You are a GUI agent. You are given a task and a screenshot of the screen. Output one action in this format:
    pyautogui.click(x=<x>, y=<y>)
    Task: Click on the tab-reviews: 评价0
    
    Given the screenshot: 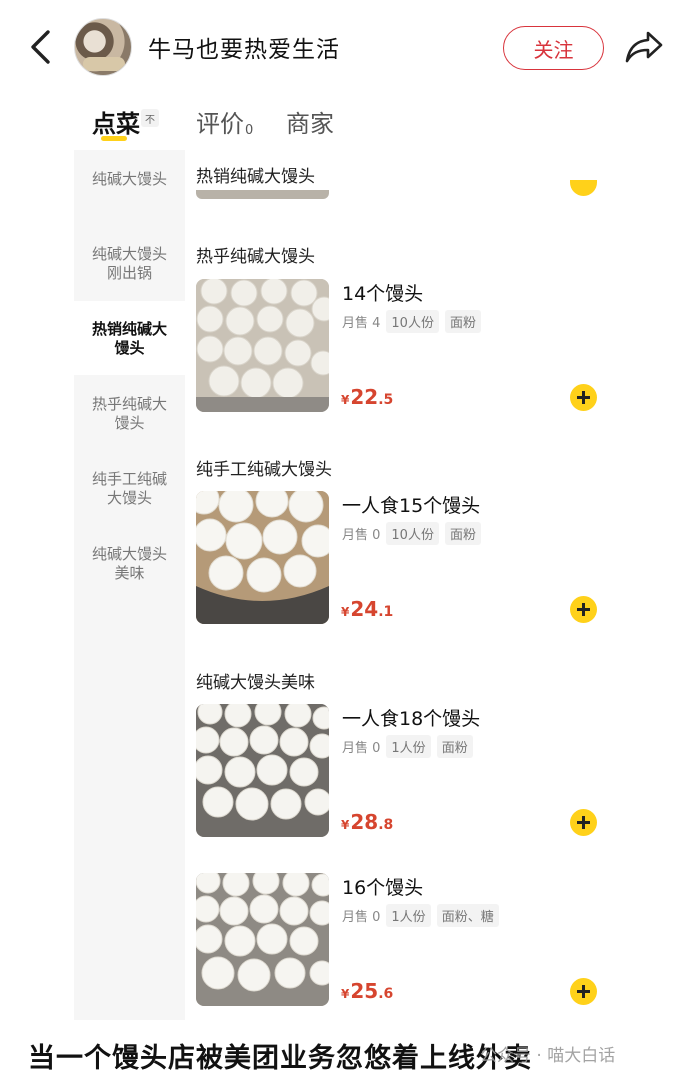 What is the action you would take?
    pyautogui.click(x=224, y=121)
    